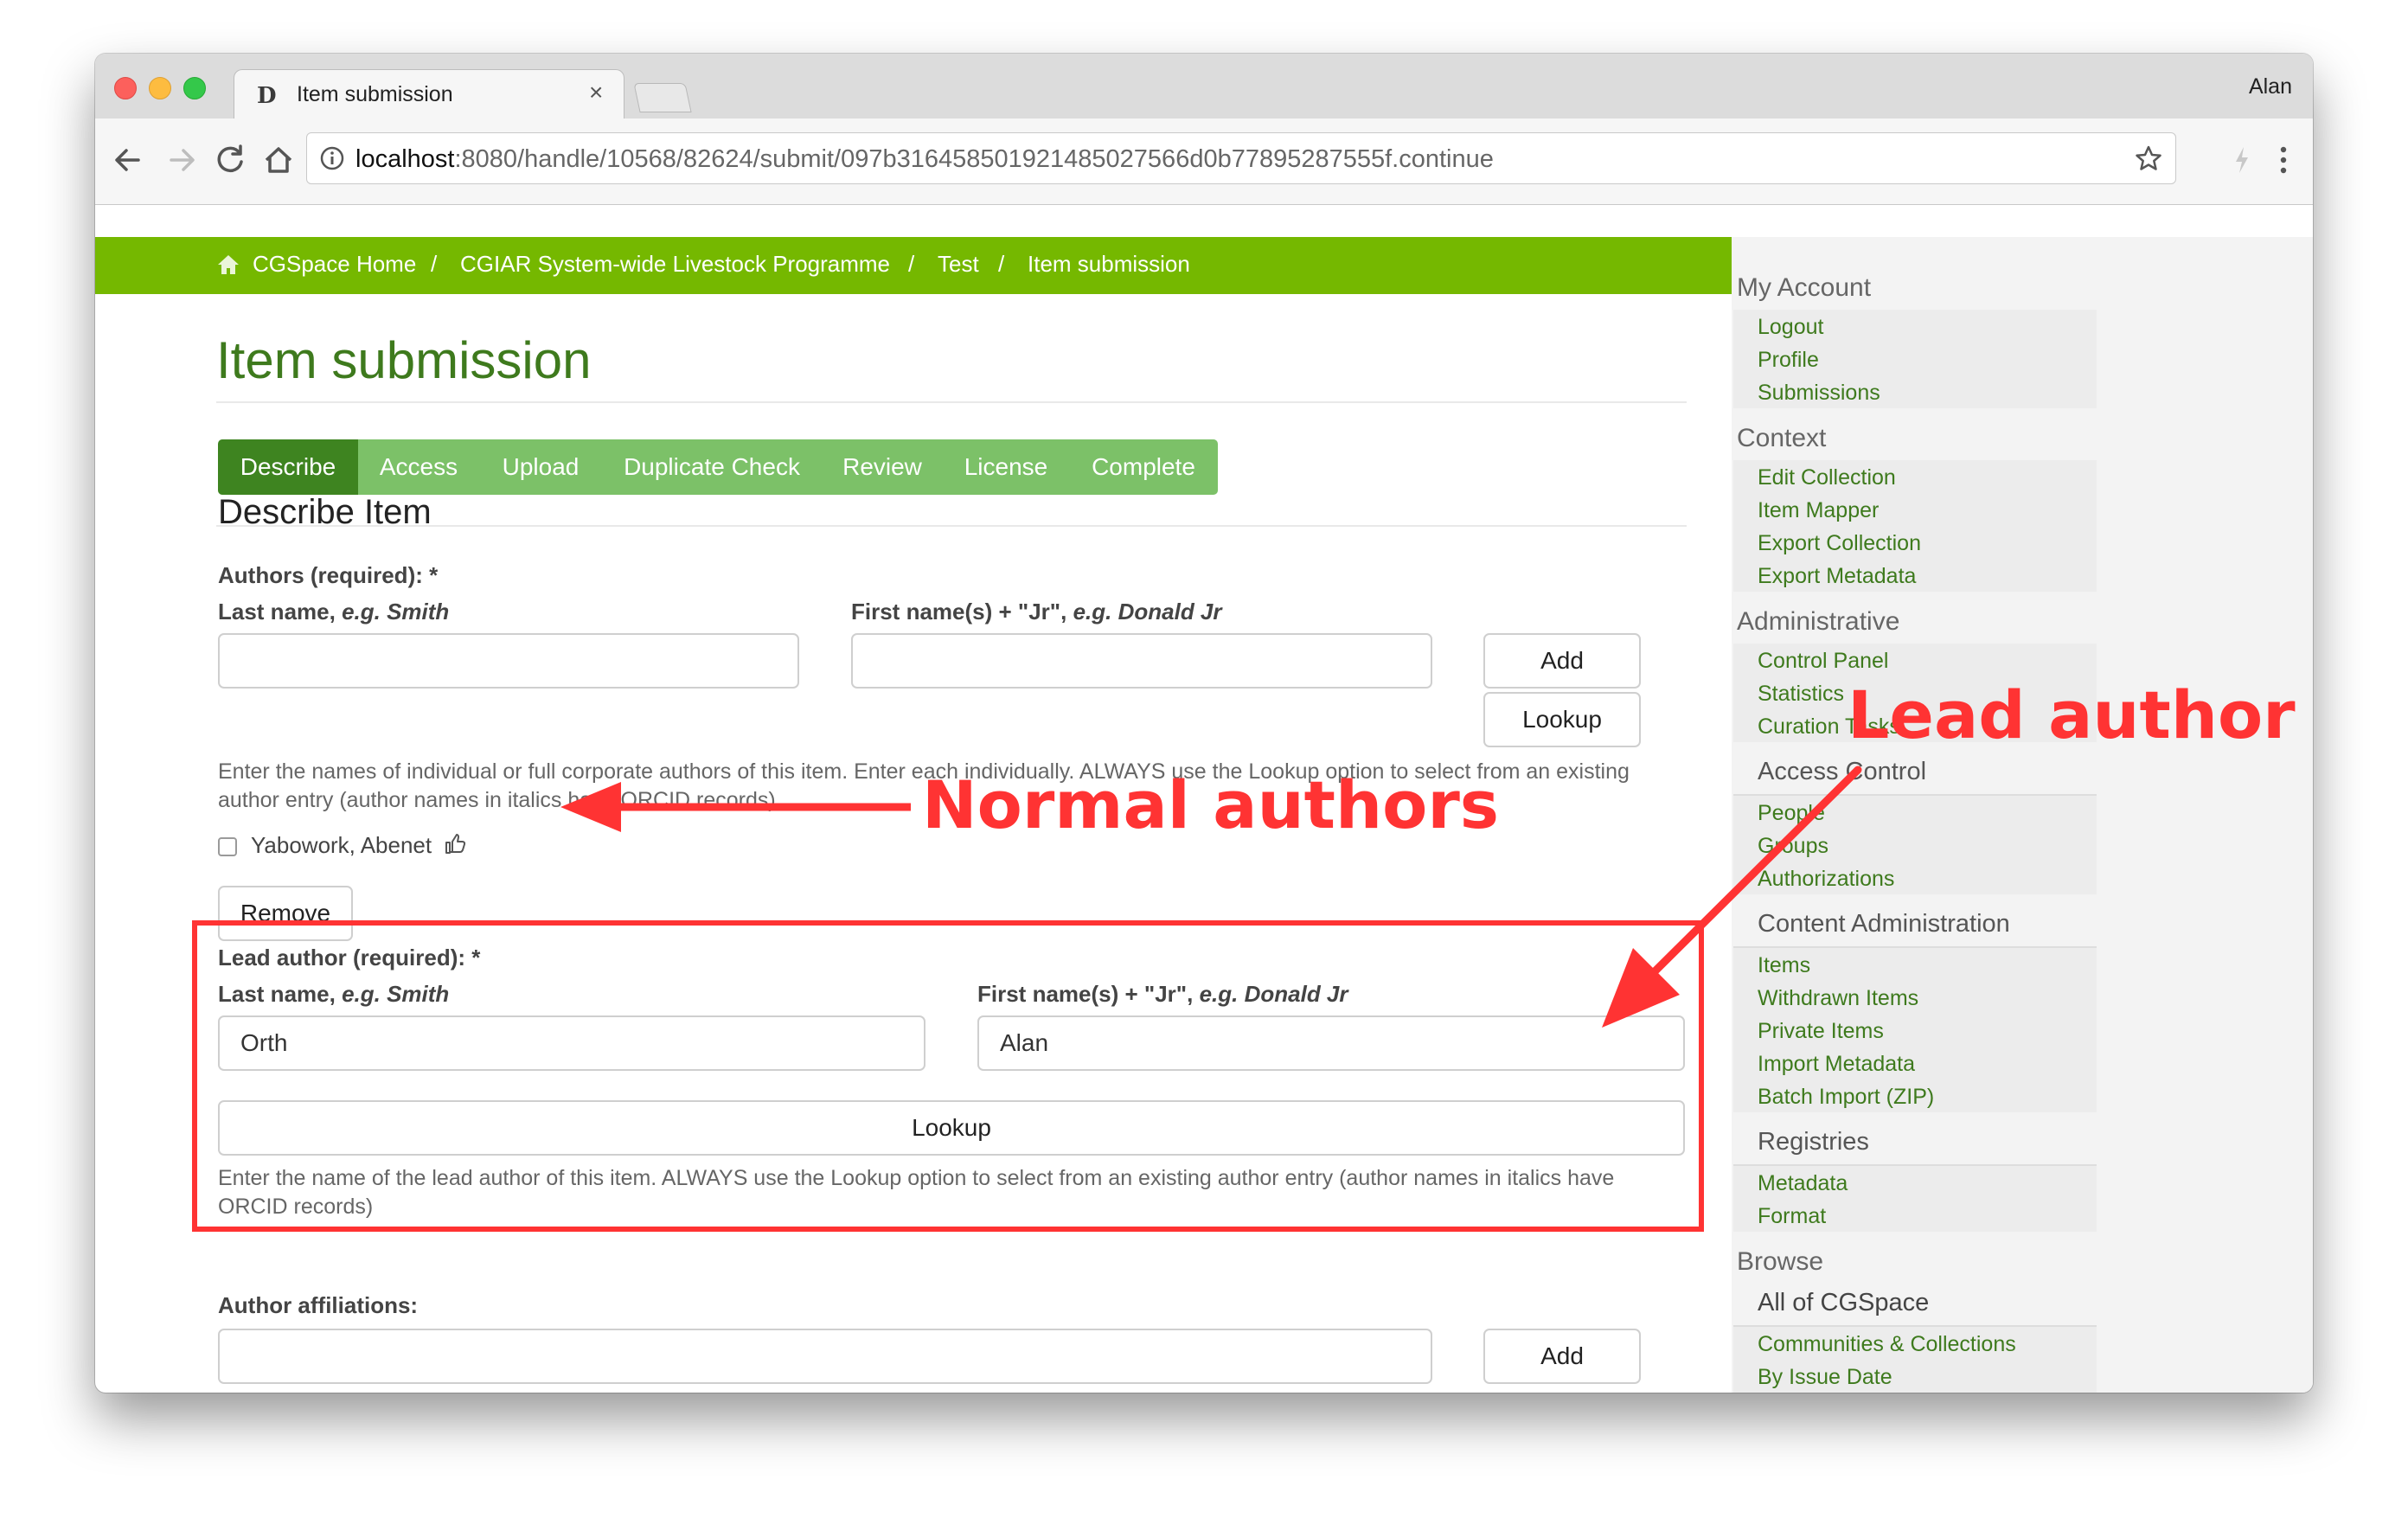 This screenshot has width=2408, height=1531. Describe the element at coordinates (181, 160) in the screenshot. I see `forward-arrow-icon` at that location.